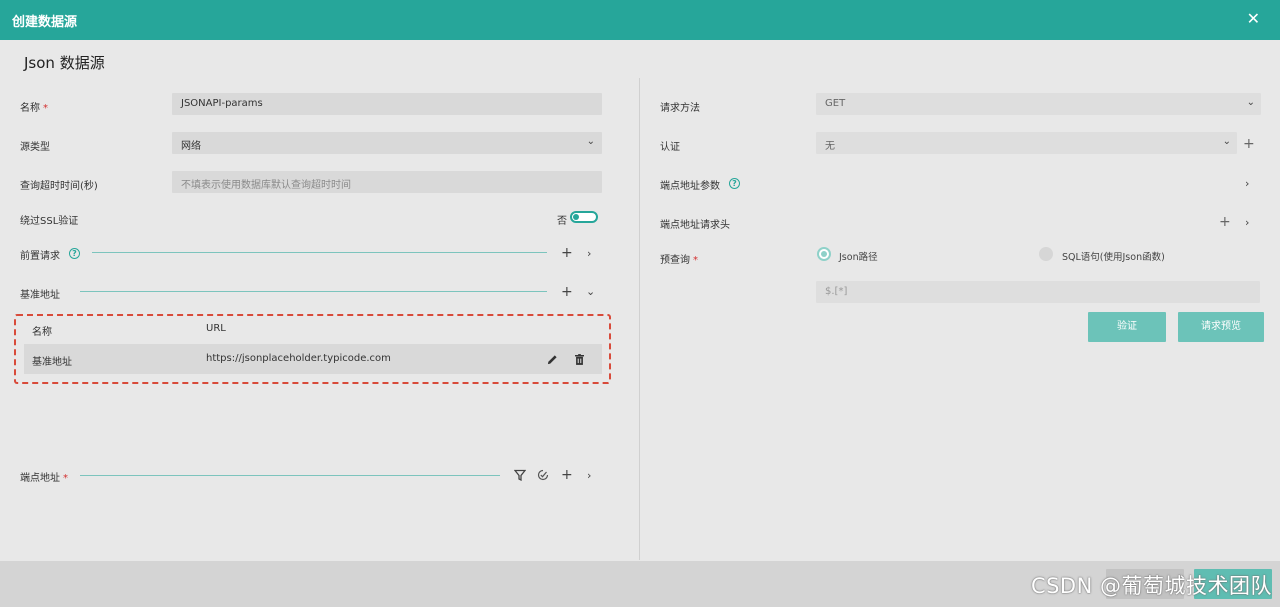 This screenshot has width=1280, height=607. What do you see at coordinates (576, 217) in the screenshot?
I see `toggle-knob` at bounding box center [576, 217].